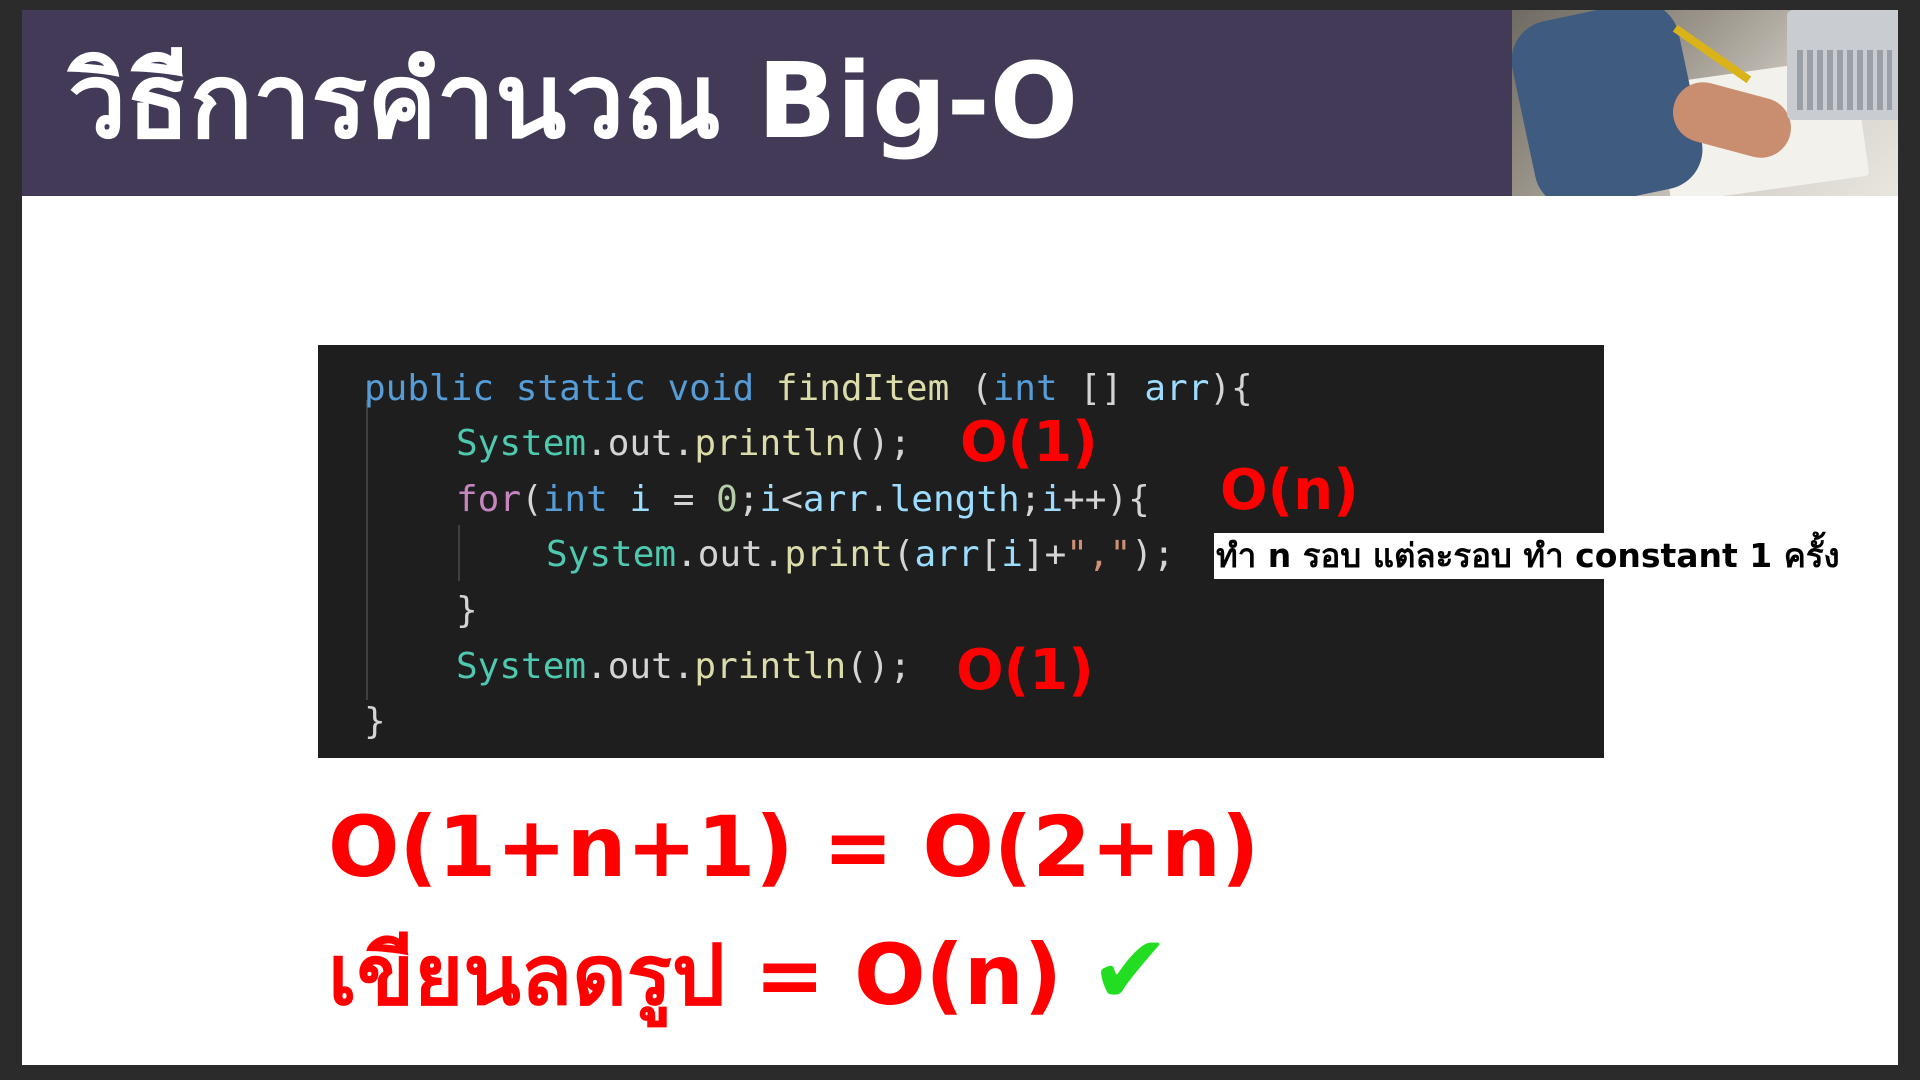 The height and width of the screenshot is (1080, 1920). I want to click on annotation-o1-last: O(1), so click(1025, 670).